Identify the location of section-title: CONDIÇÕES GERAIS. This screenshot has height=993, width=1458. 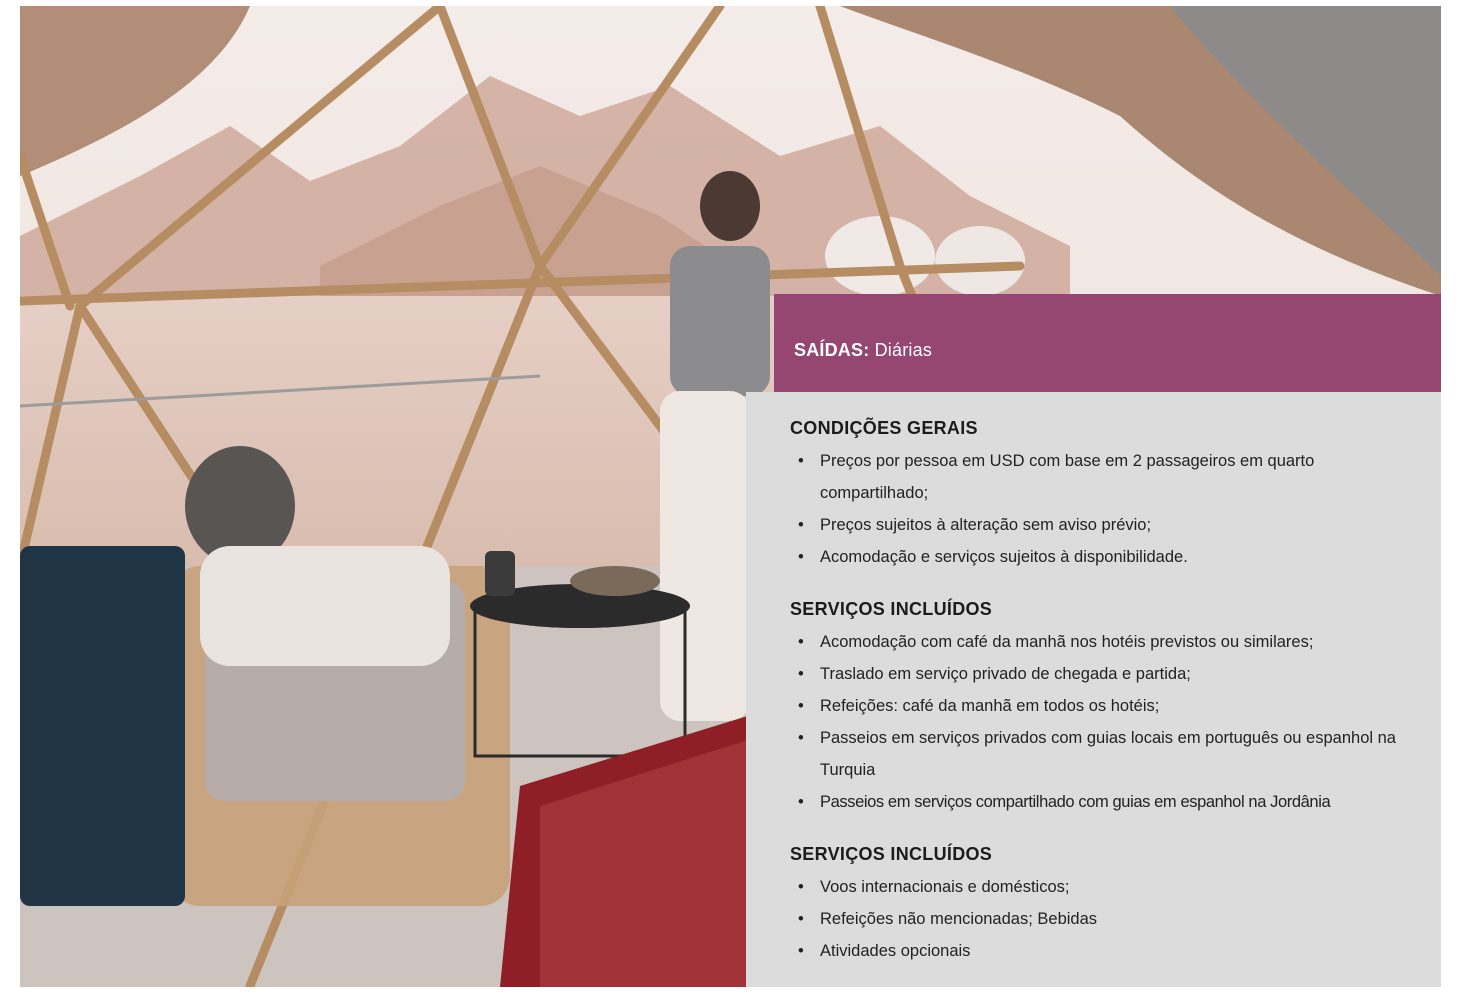
(884, 428).